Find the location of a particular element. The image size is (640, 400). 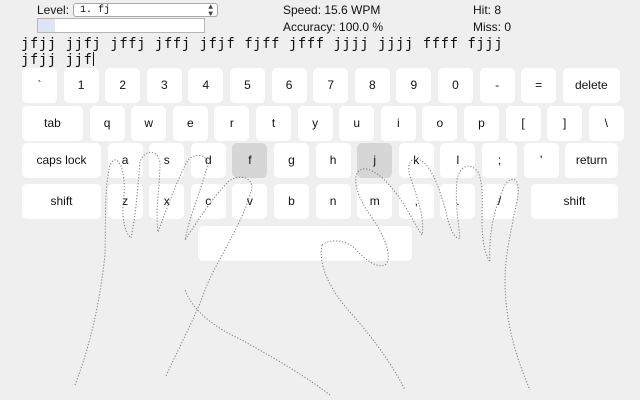

key-label: return is located at coordinates (591, 160).